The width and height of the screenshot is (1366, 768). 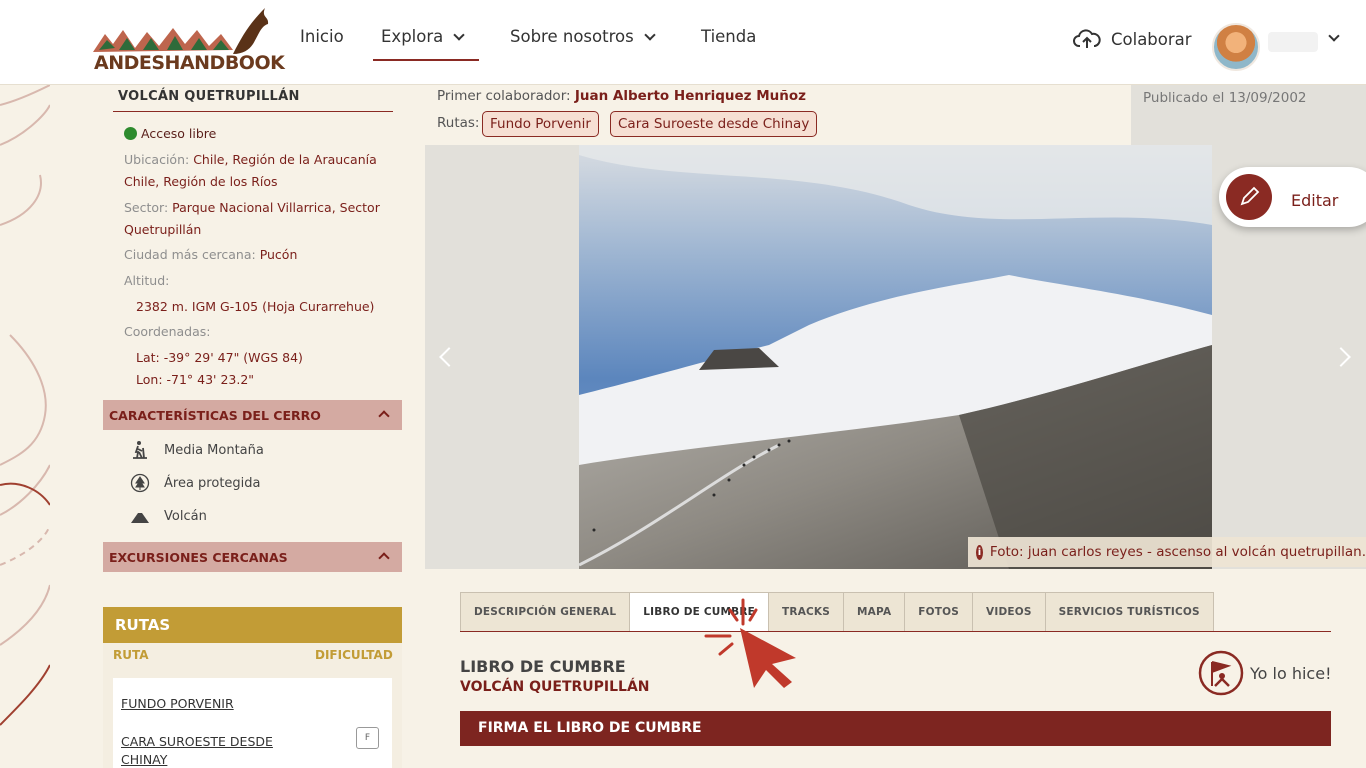 I want to click on nav-inicio: Inicio, so click(x=322, y=36).